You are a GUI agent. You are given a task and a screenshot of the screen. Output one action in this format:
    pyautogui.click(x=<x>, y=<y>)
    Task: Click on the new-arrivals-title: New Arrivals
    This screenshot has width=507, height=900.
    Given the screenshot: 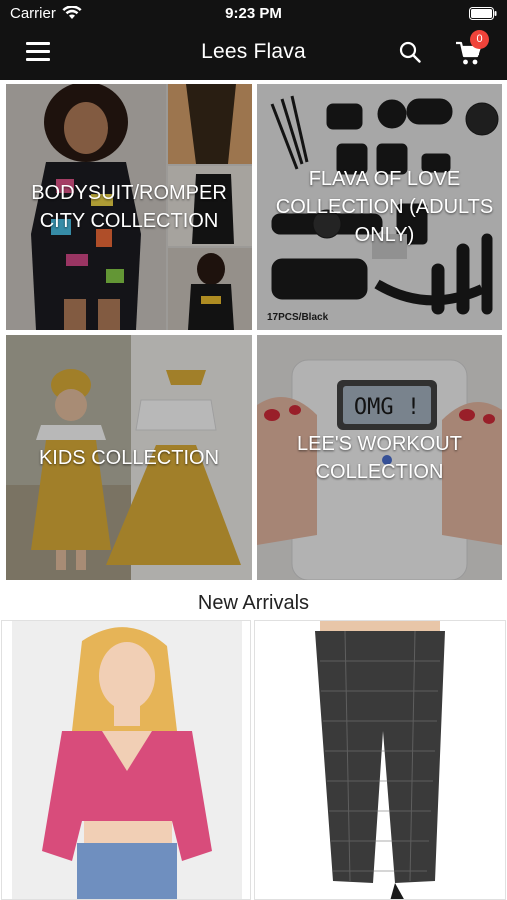 What is the action you would take?
    pyautogui.click(x=253, y=603)
    